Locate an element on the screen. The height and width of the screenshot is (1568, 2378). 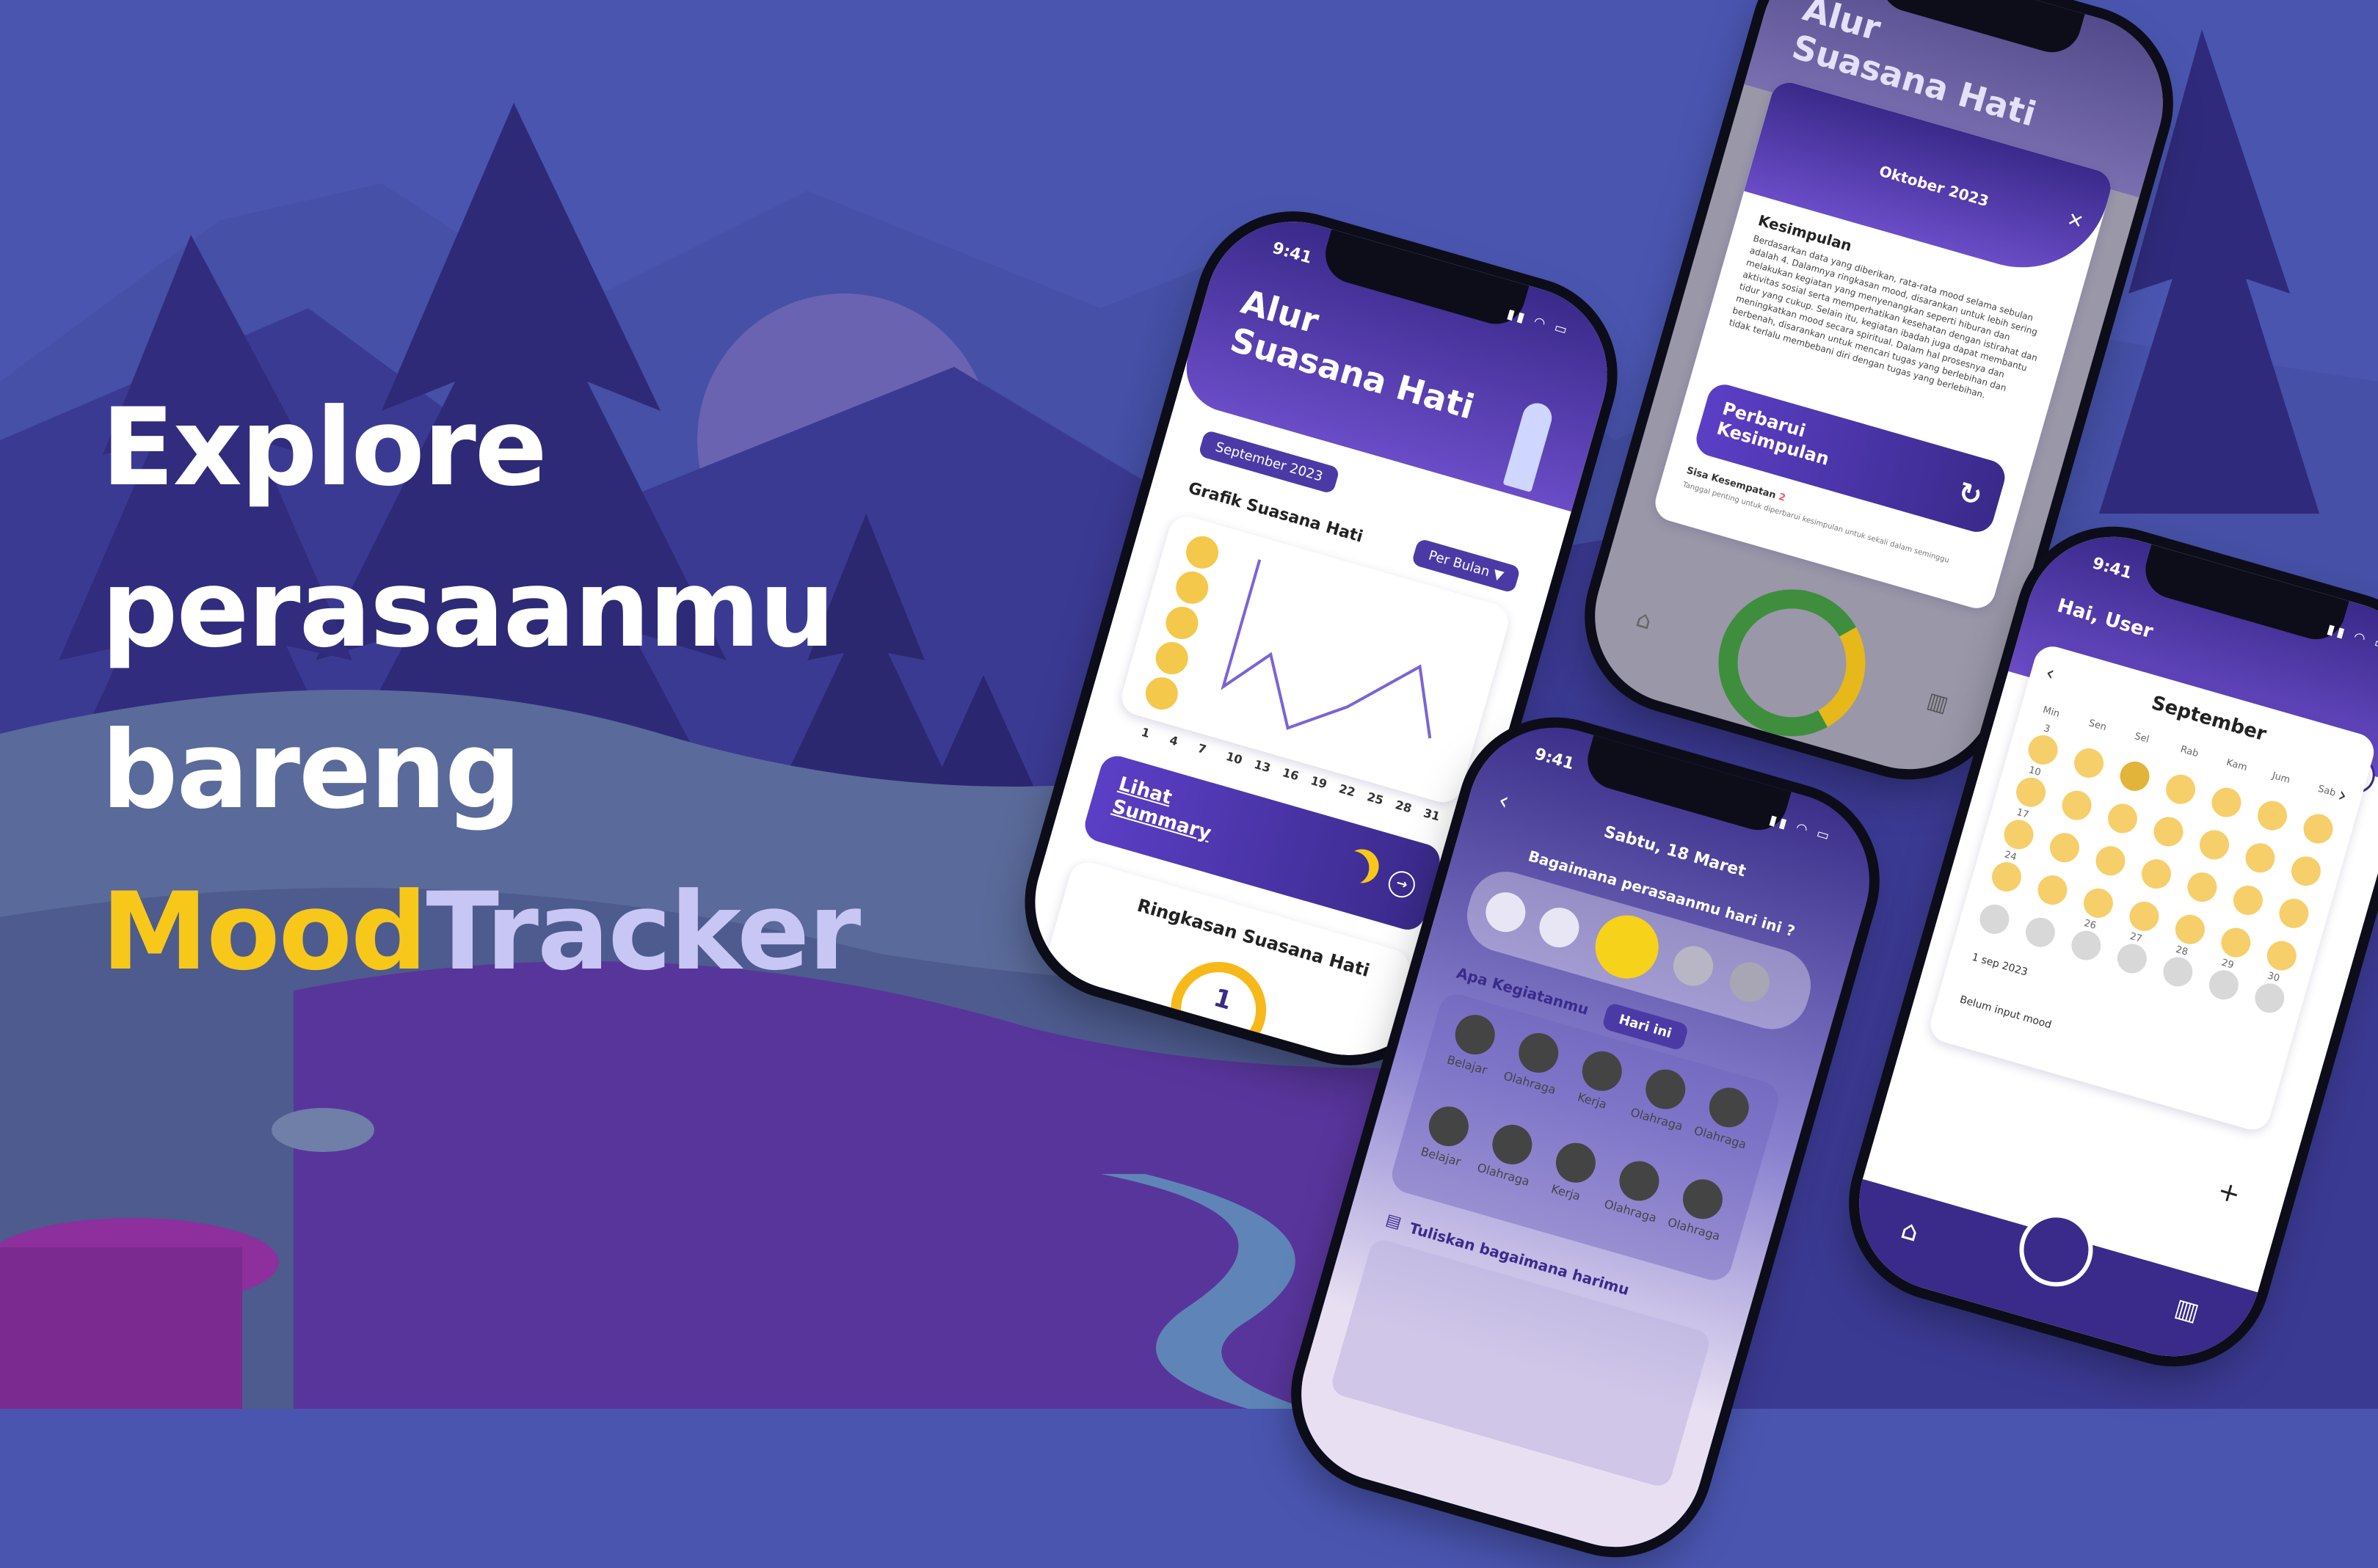
status-icons: ▮▮ ◠ ▭ is located at coordinates (1800, 829).